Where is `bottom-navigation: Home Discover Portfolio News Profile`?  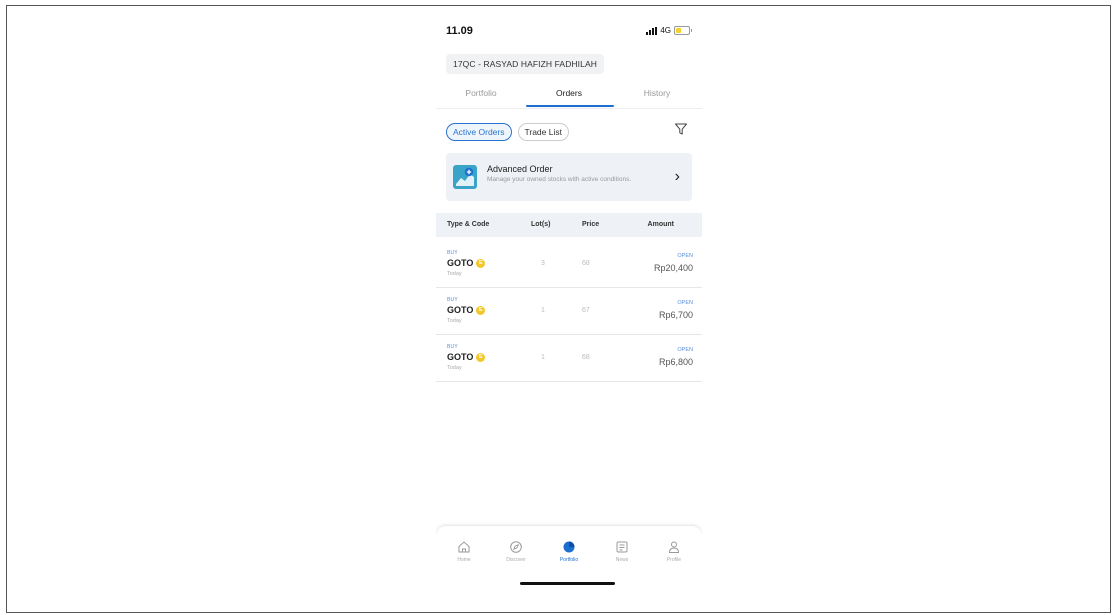 bottom-navigation: Home Discover Portfolio News Profile is located at coordinates (569, 566).